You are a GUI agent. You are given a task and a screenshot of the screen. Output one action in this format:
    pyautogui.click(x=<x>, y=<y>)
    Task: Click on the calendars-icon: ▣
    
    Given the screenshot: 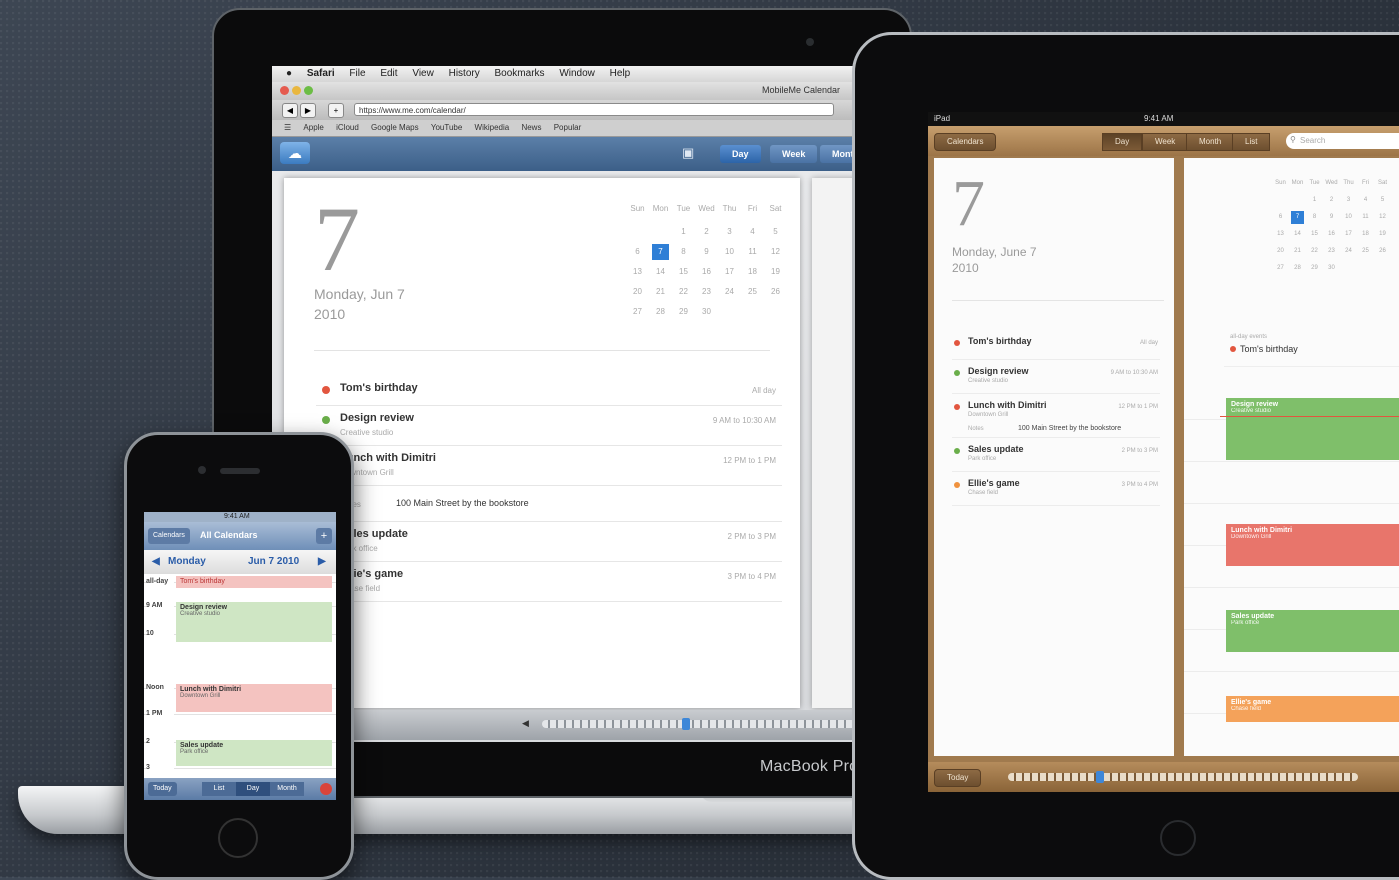 What is the action you would take?
    pyautogui.click(x=691, y=154)
    